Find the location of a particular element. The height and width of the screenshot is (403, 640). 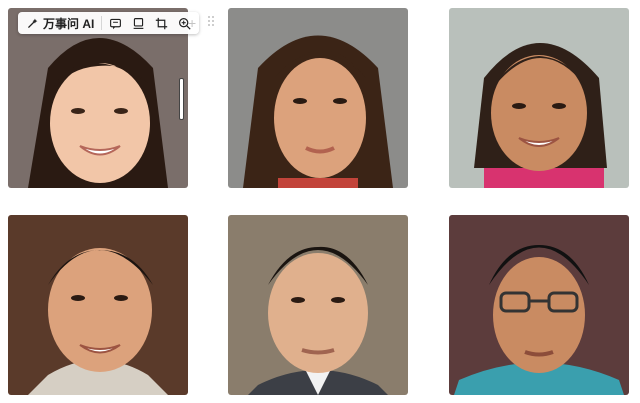

portrait-man-glasses is located at coordinates (539, 305).